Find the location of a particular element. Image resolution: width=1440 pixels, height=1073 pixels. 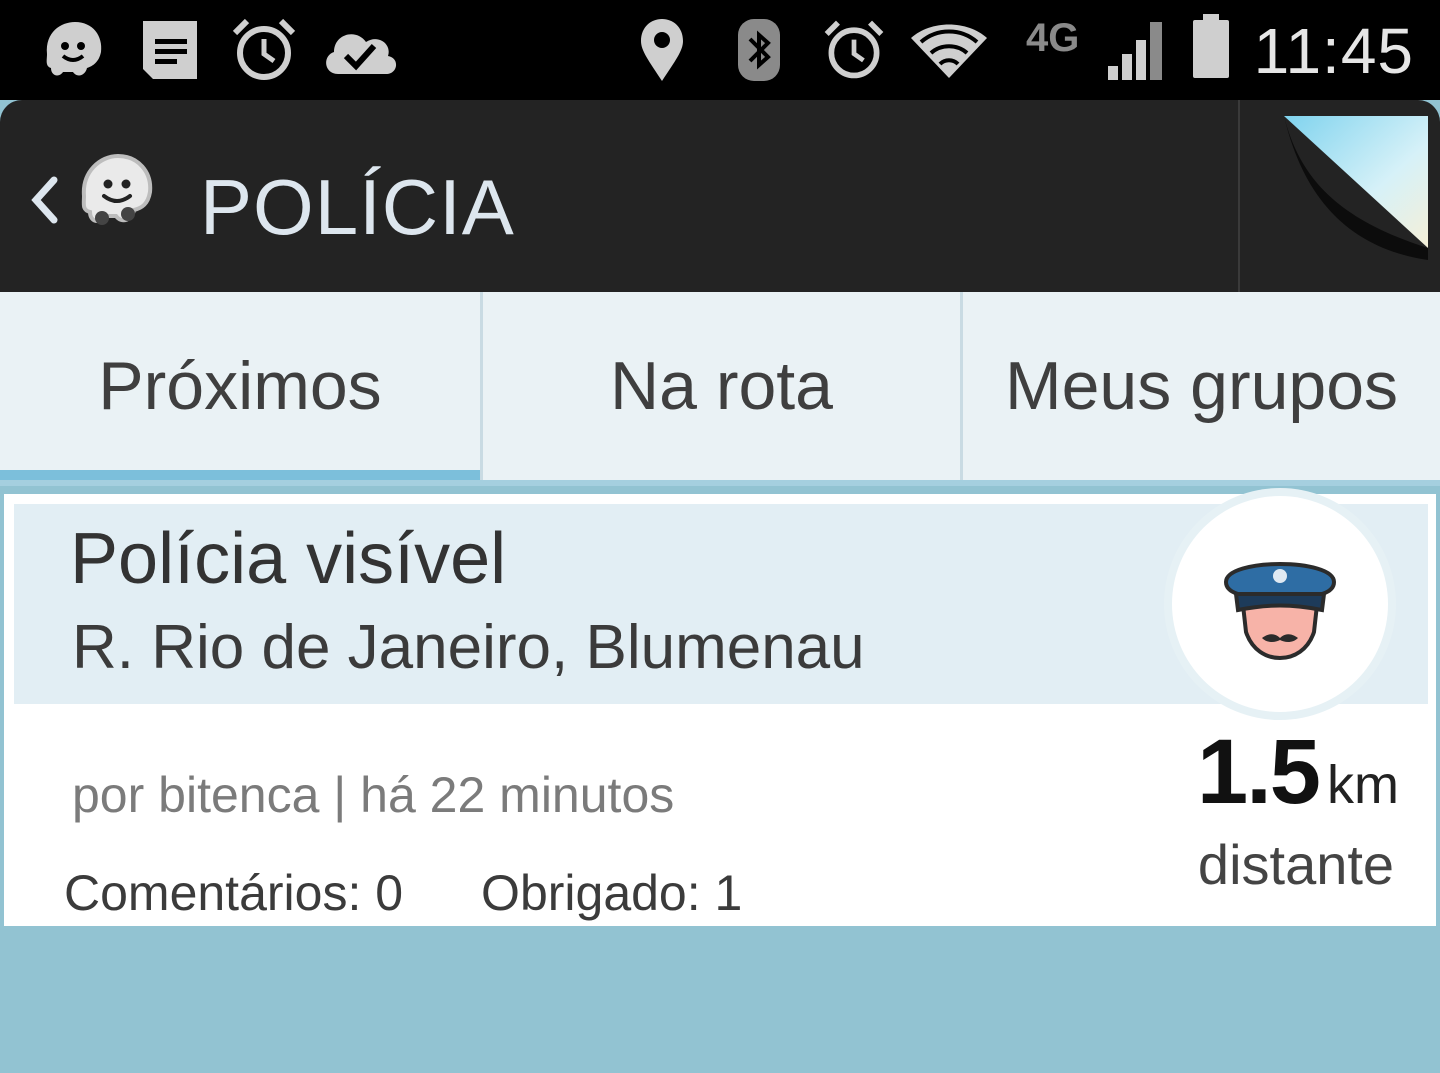

alert-reporter: por bitenca | há 22 minutos is located at coordinates (373, 795).